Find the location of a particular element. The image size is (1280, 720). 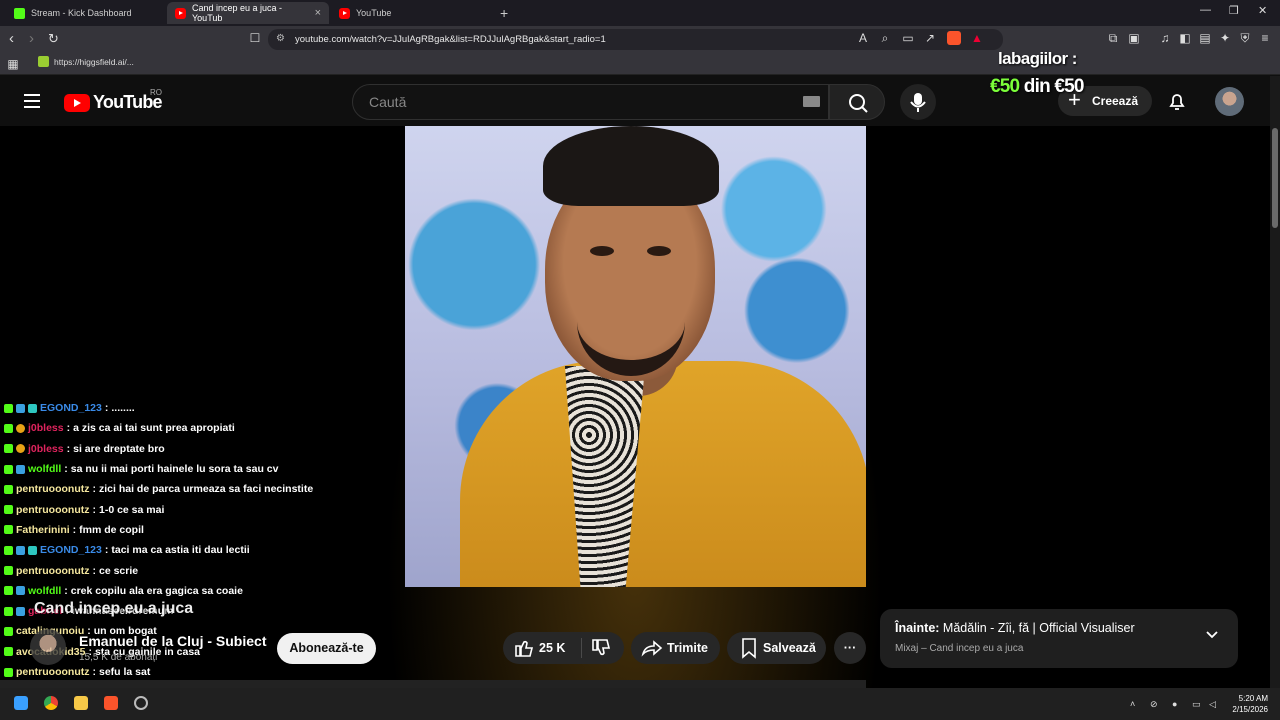

youtube-icon is located at coordinates (180, 13).